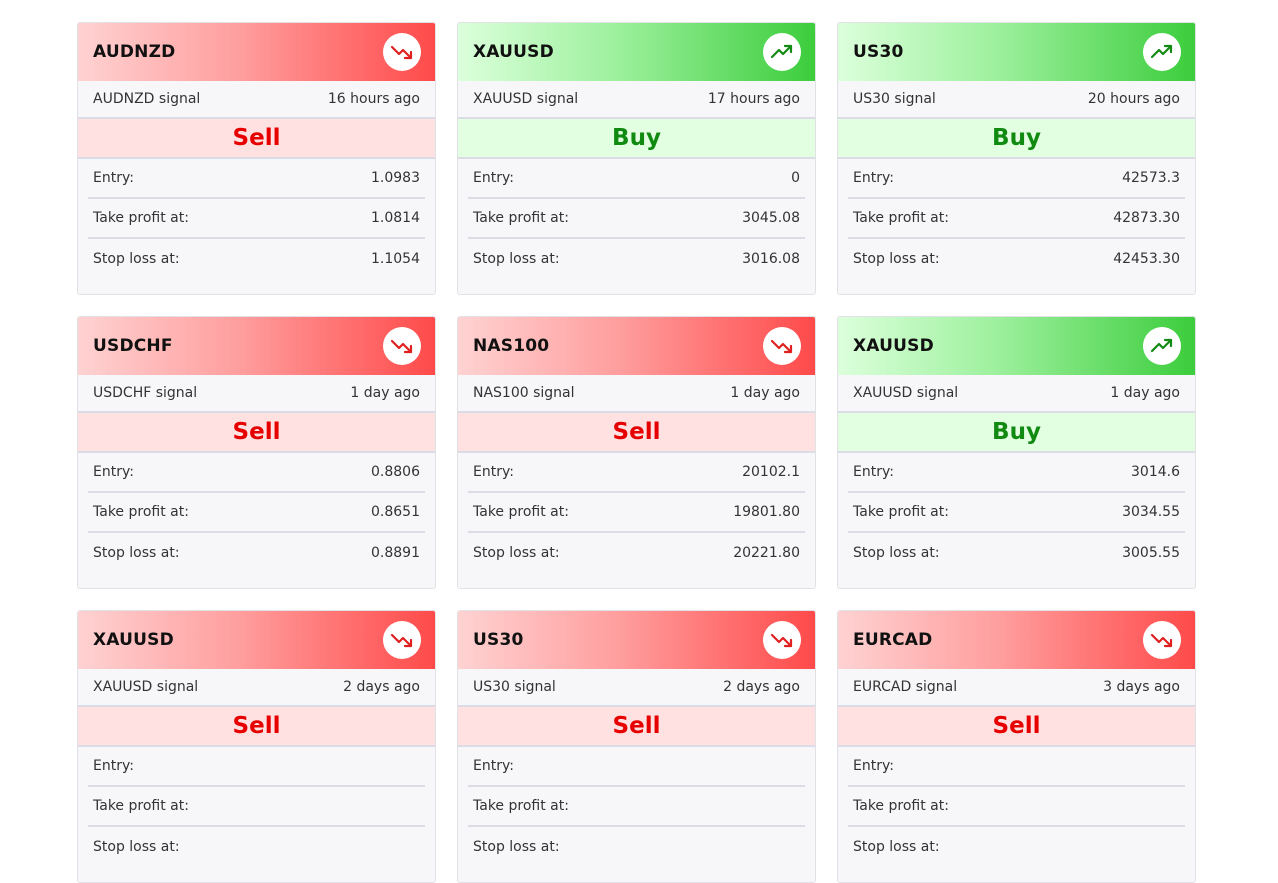 The width and height of the screenshot is (1278, 883). I want to click on signal-card-header: US30, so click(1016, 52).